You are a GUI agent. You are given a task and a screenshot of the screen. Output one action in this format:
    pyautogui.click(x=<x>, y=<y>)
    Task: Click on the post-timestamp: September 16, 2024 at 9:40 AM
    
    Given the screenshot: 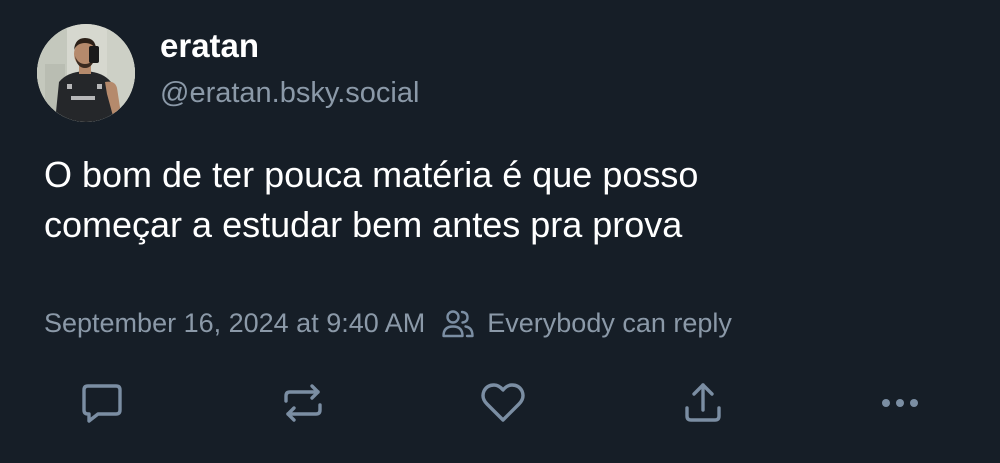 What is the action you would take?
    pyautogui.click(x=234, y=323)
    